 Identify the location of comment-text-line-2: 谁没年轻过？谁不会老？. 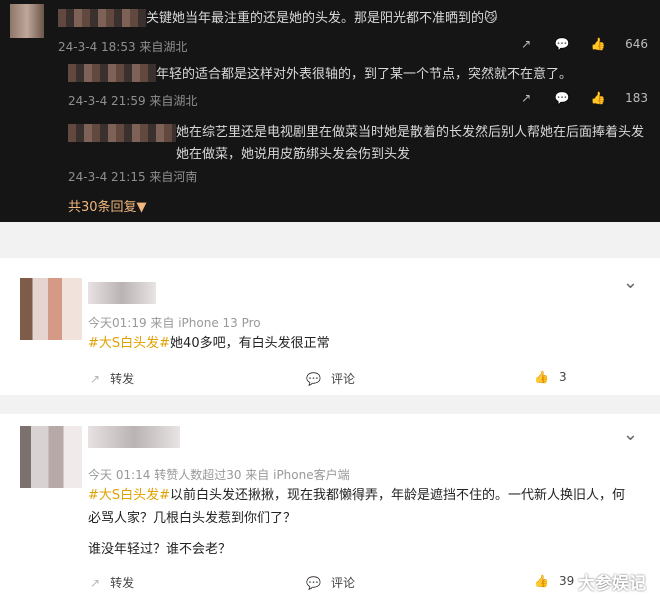
(160, 549).